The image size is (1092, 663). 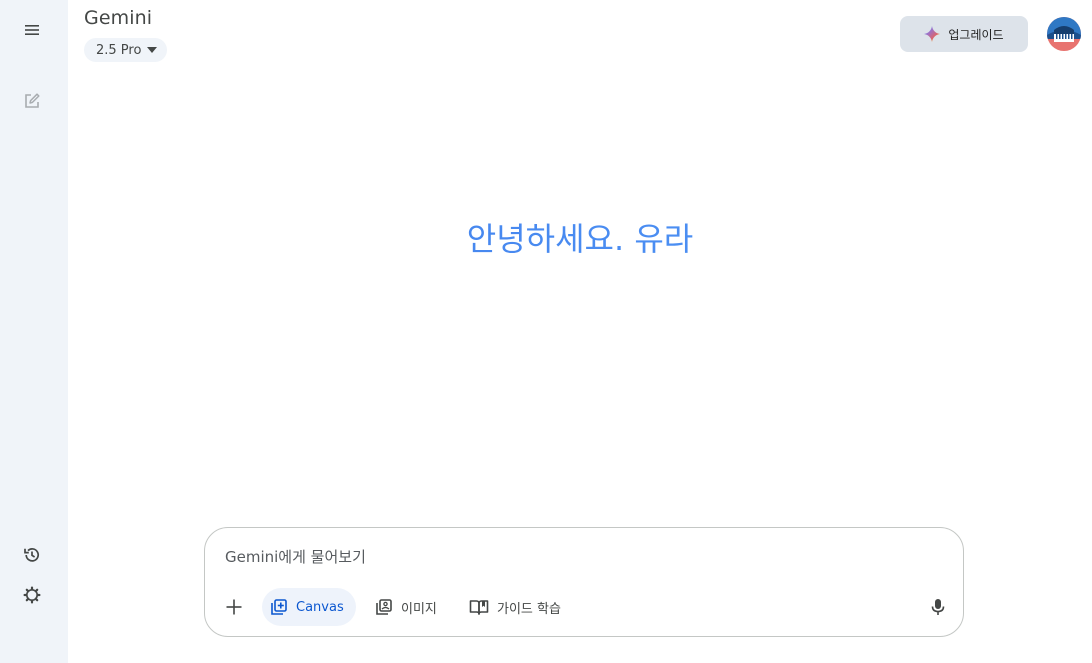 I want to click on canvas-tool-button: Canvas, so click(x=309, y=607).